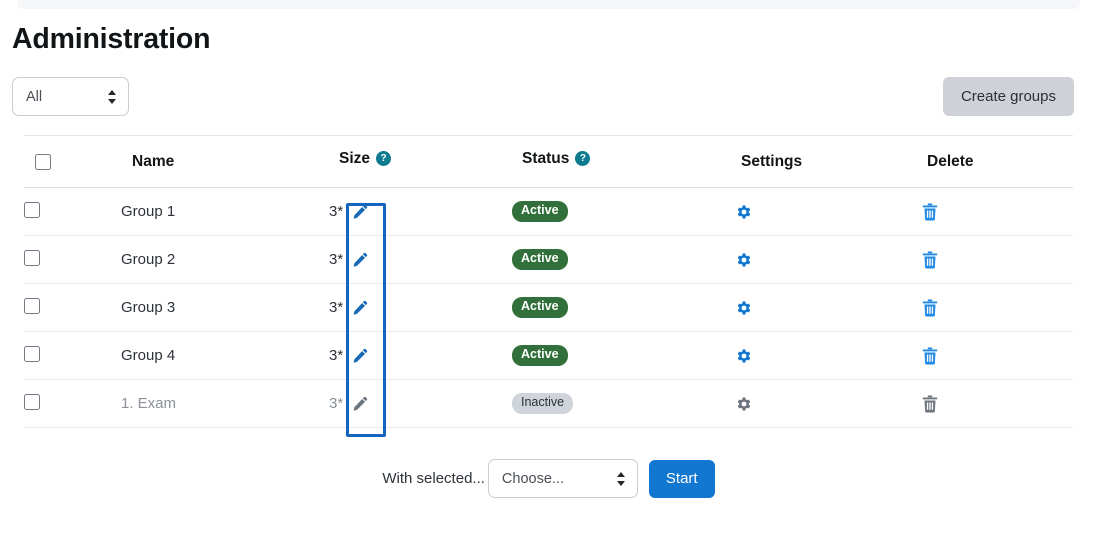 The height and width of the screenshot is (545, 1097). I want to click on table-row: Group 3 3* Active, so click(548, 307).